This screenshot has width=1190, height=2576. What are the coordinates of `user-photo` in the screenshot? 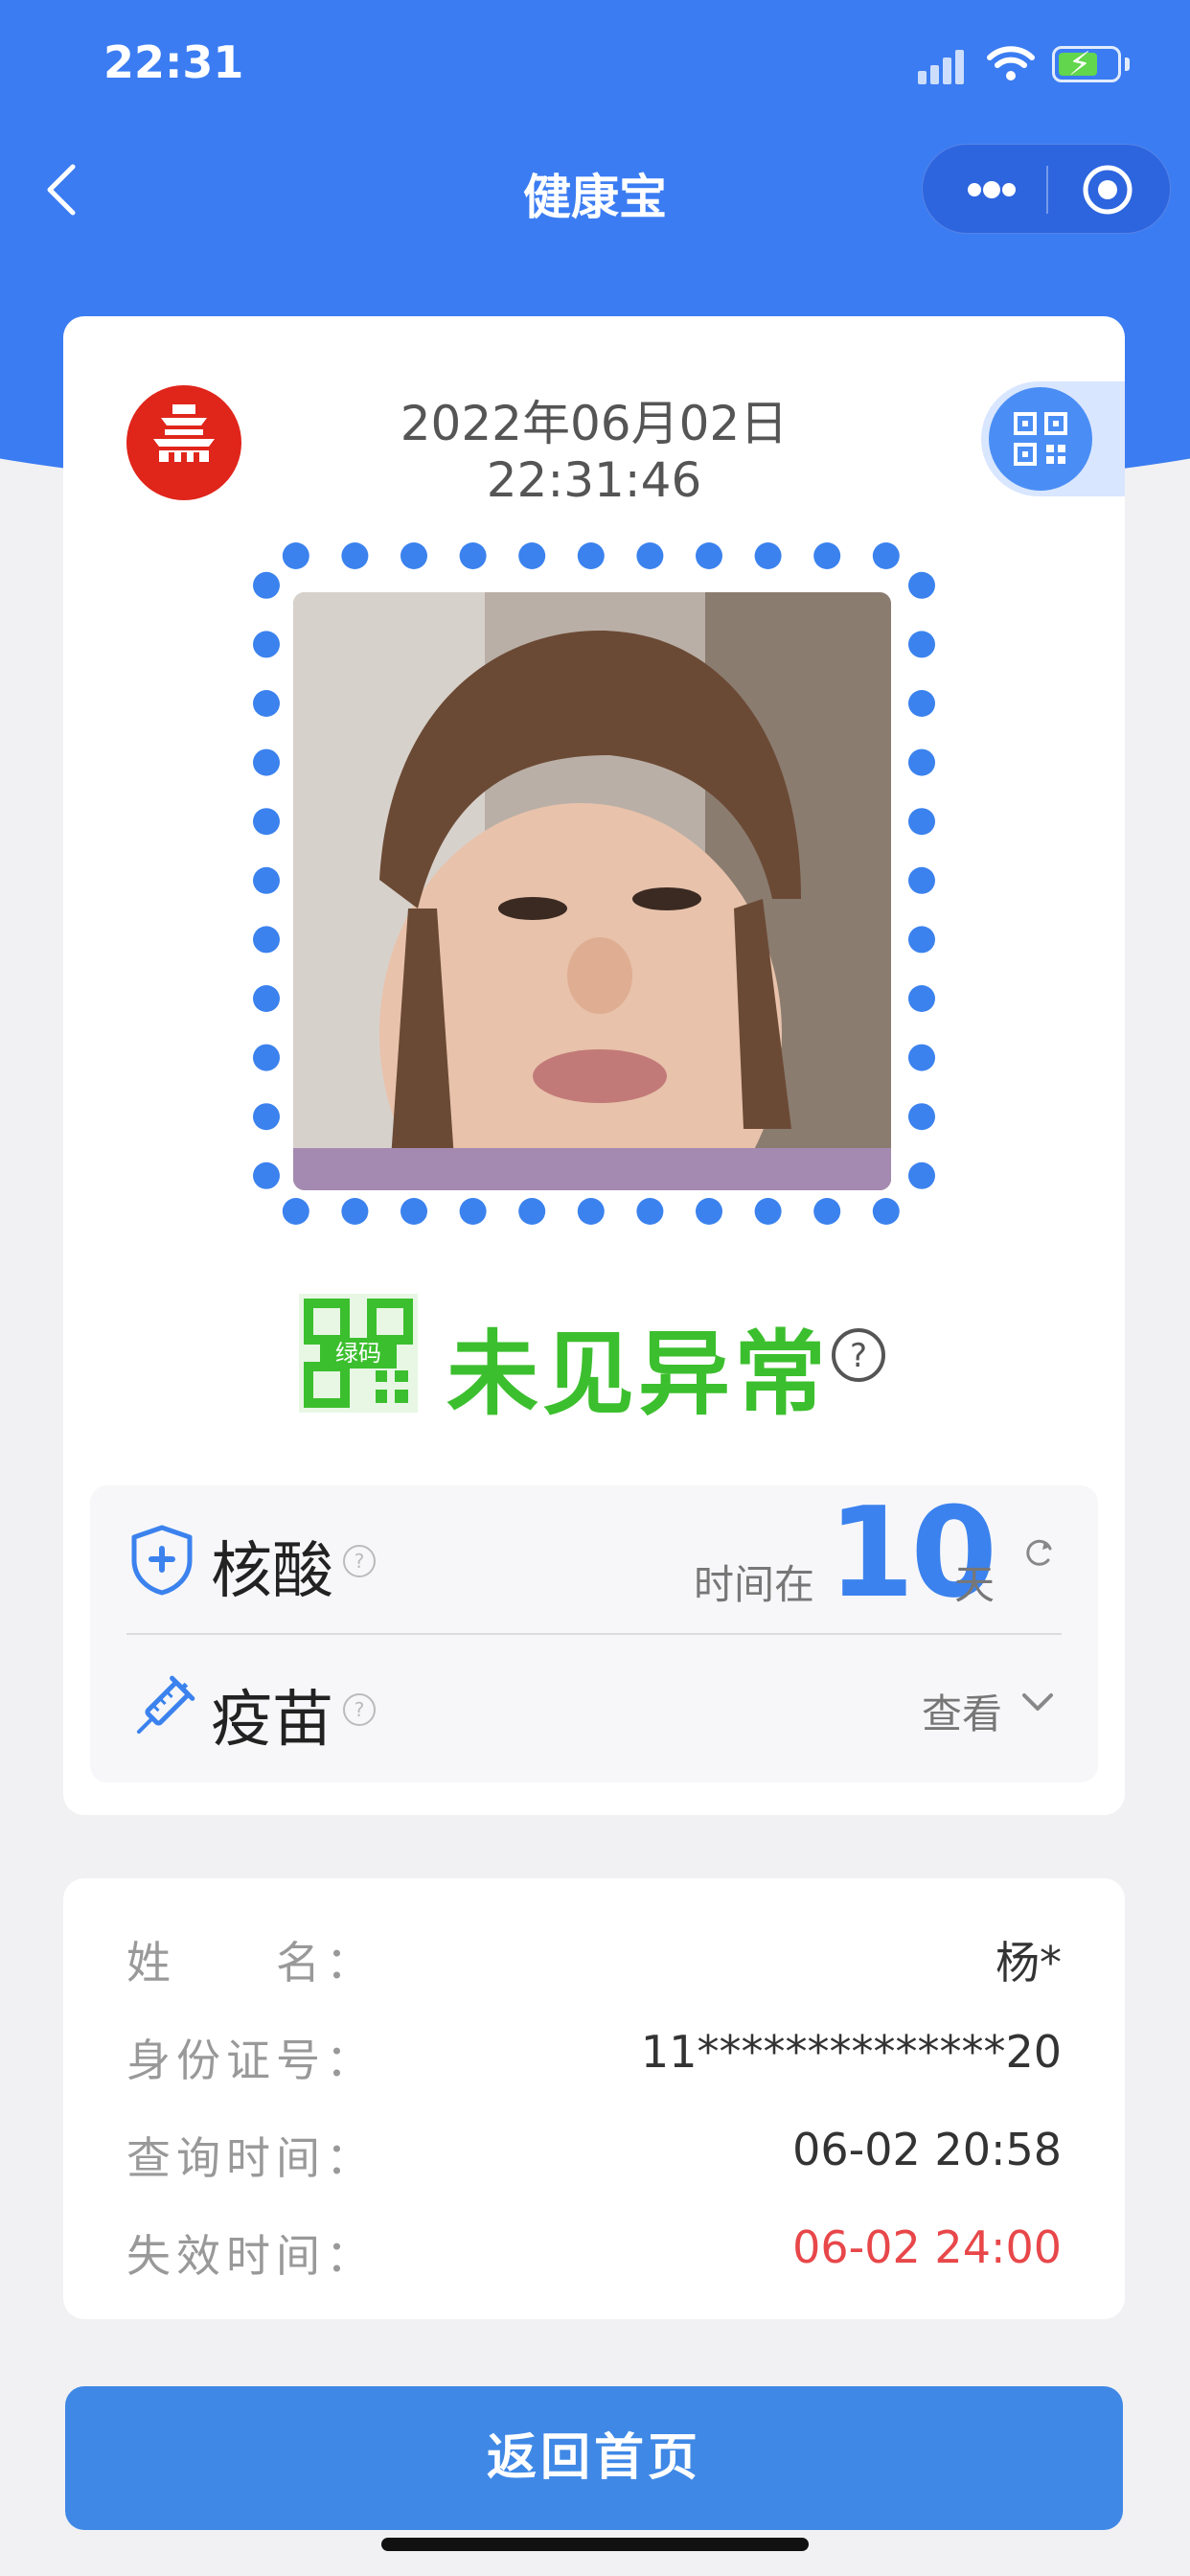 It's located at (592, 891).